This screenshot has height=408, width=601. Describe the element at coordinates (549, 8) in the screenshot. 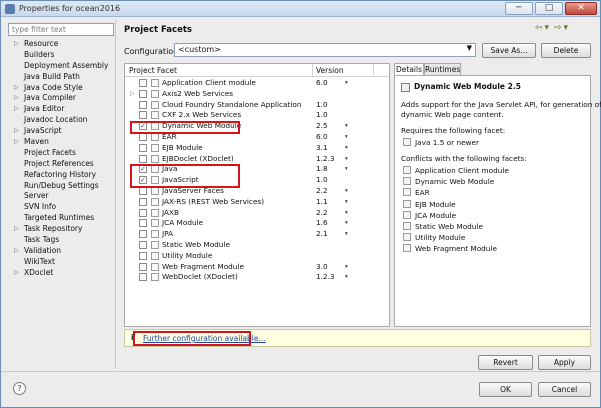

I see `maximize-button: □` at that location.